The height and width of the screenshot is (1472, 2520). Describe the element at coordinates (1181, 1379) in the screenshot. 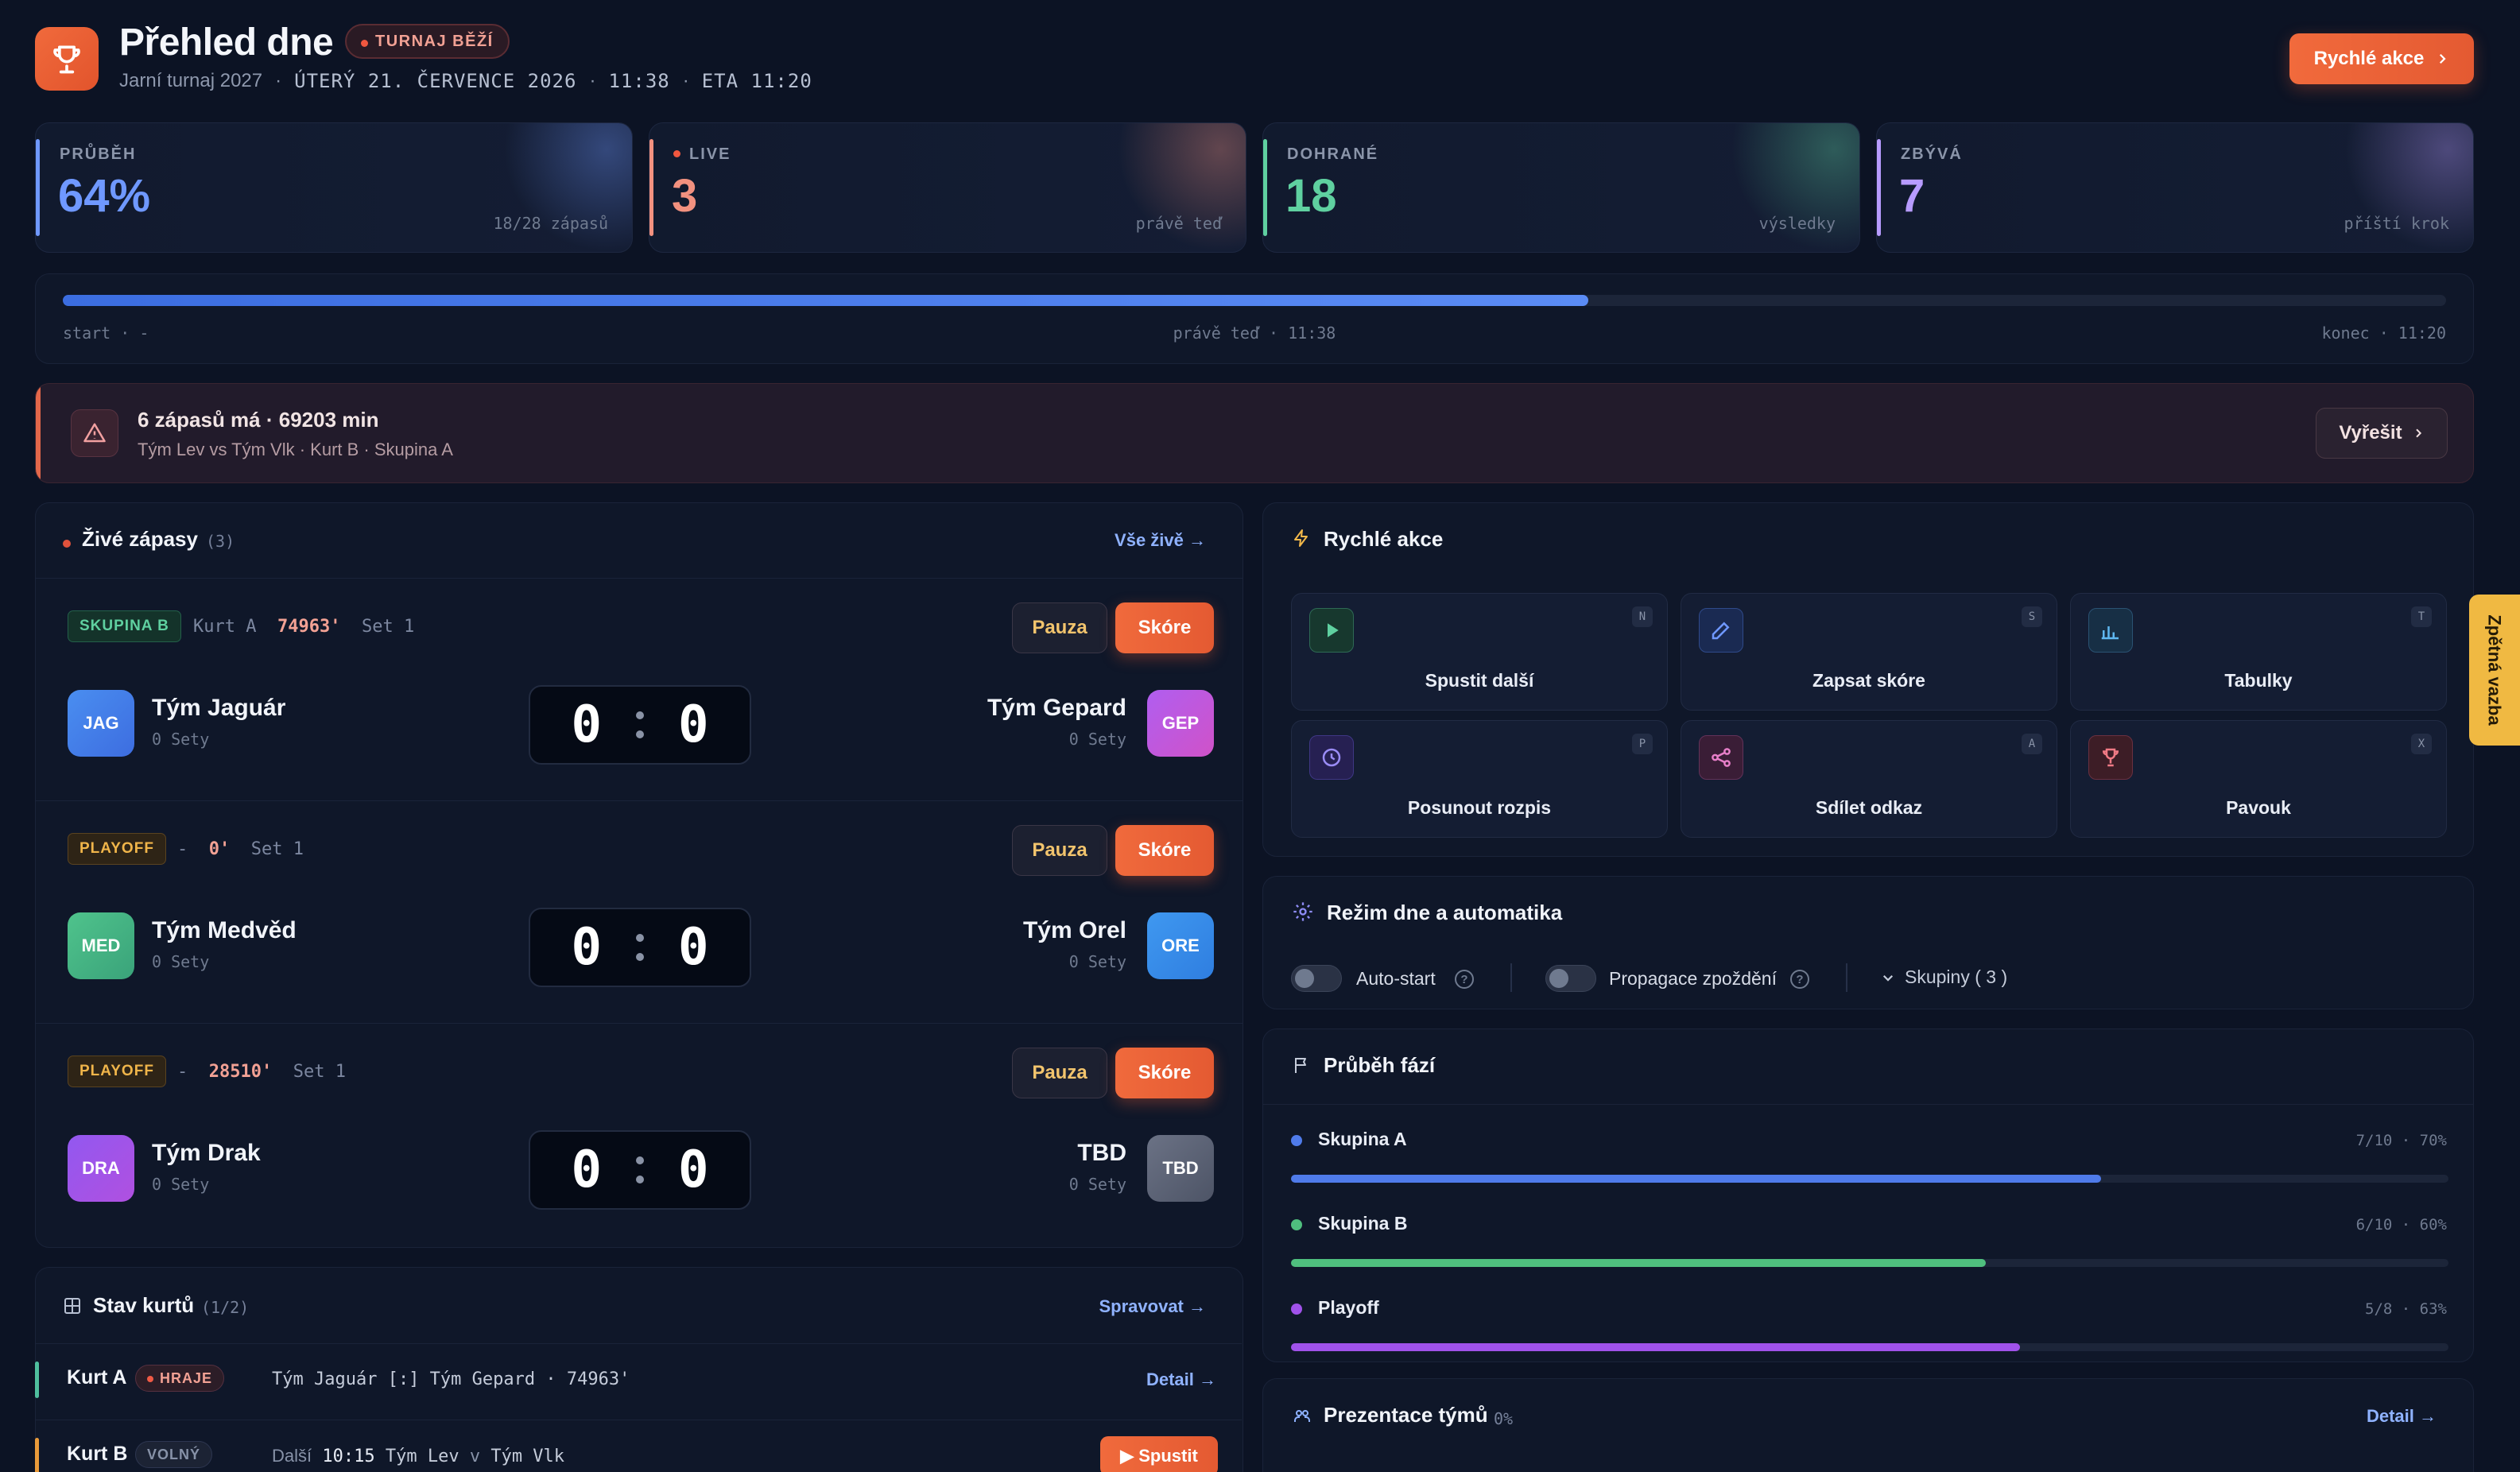

I see `court-detail-link: Detail →` at that location.